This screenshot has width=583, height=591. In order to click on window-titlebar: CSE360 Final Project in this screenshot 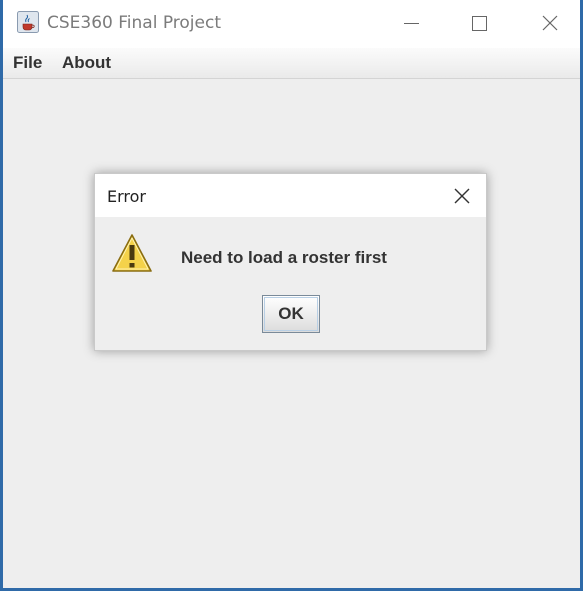, I will do `click(291, 24)`.